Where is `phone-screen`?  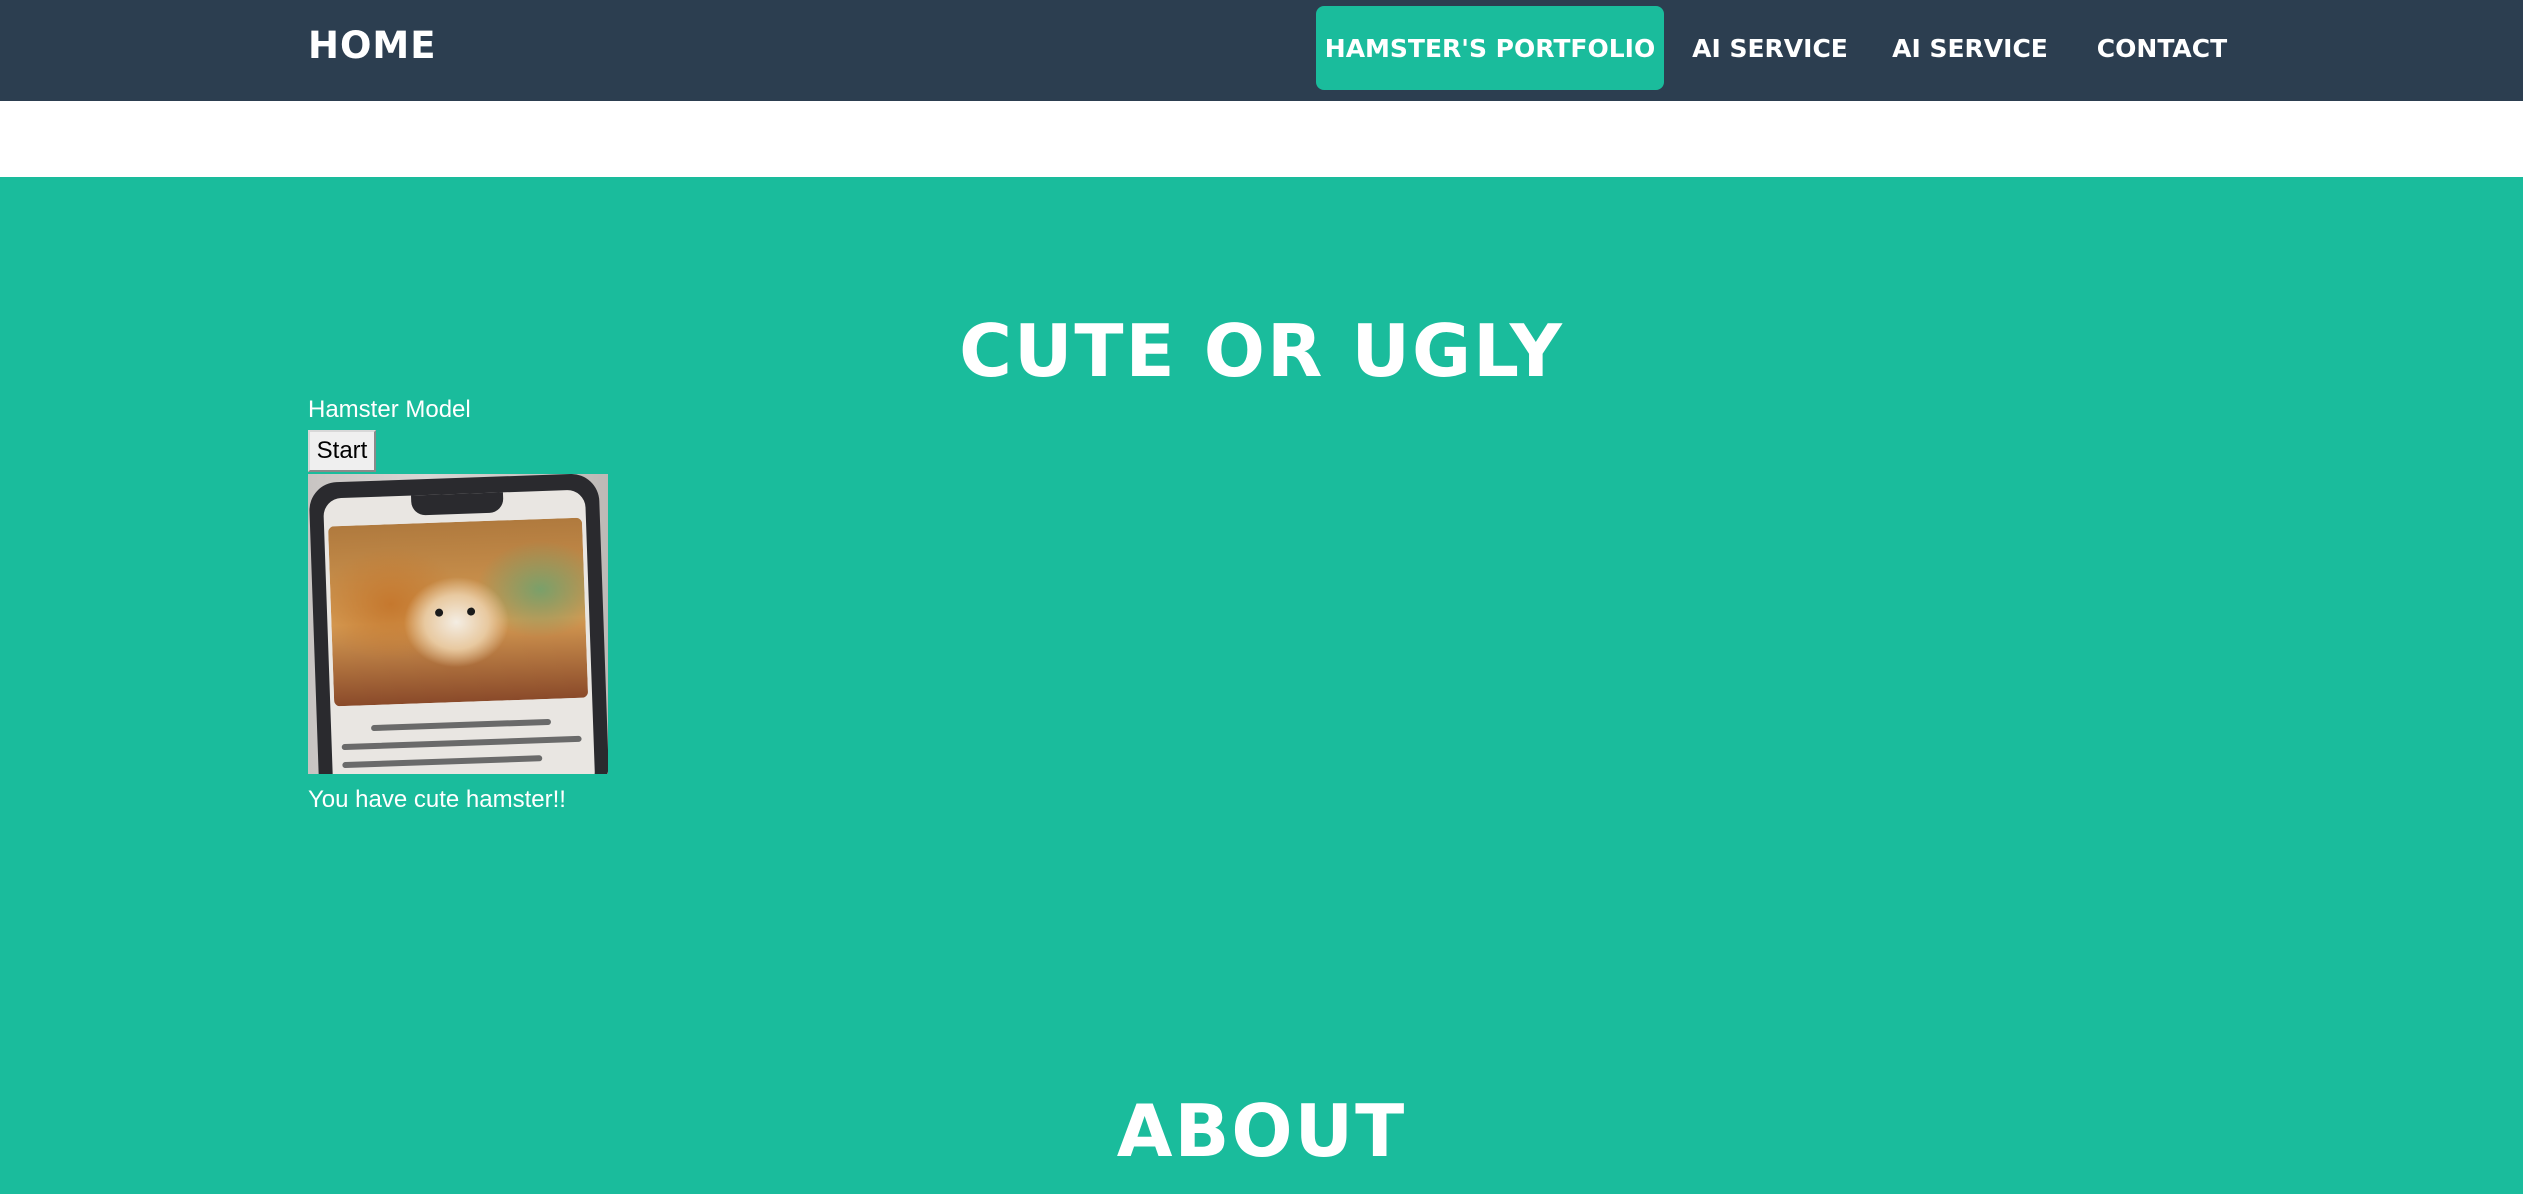 phone-screen is located at coordinates (459, 631).